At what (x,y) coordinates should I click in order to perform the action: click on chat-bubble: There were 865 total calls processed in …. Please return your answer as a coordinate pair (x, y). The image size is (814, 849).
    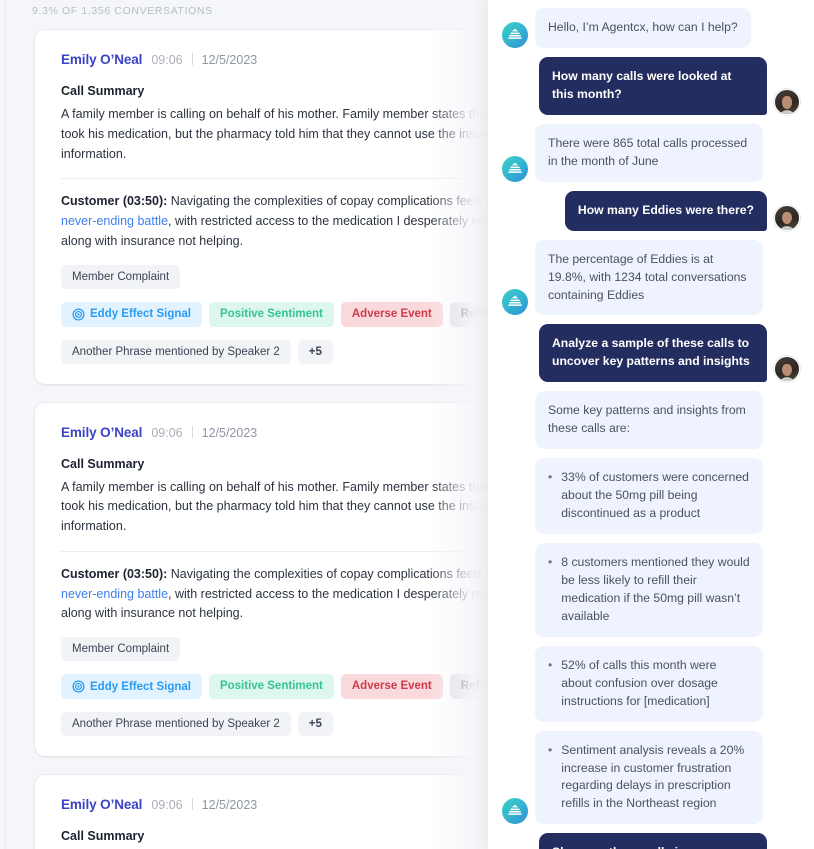
    Looking at the image, I should click on (649, 152).